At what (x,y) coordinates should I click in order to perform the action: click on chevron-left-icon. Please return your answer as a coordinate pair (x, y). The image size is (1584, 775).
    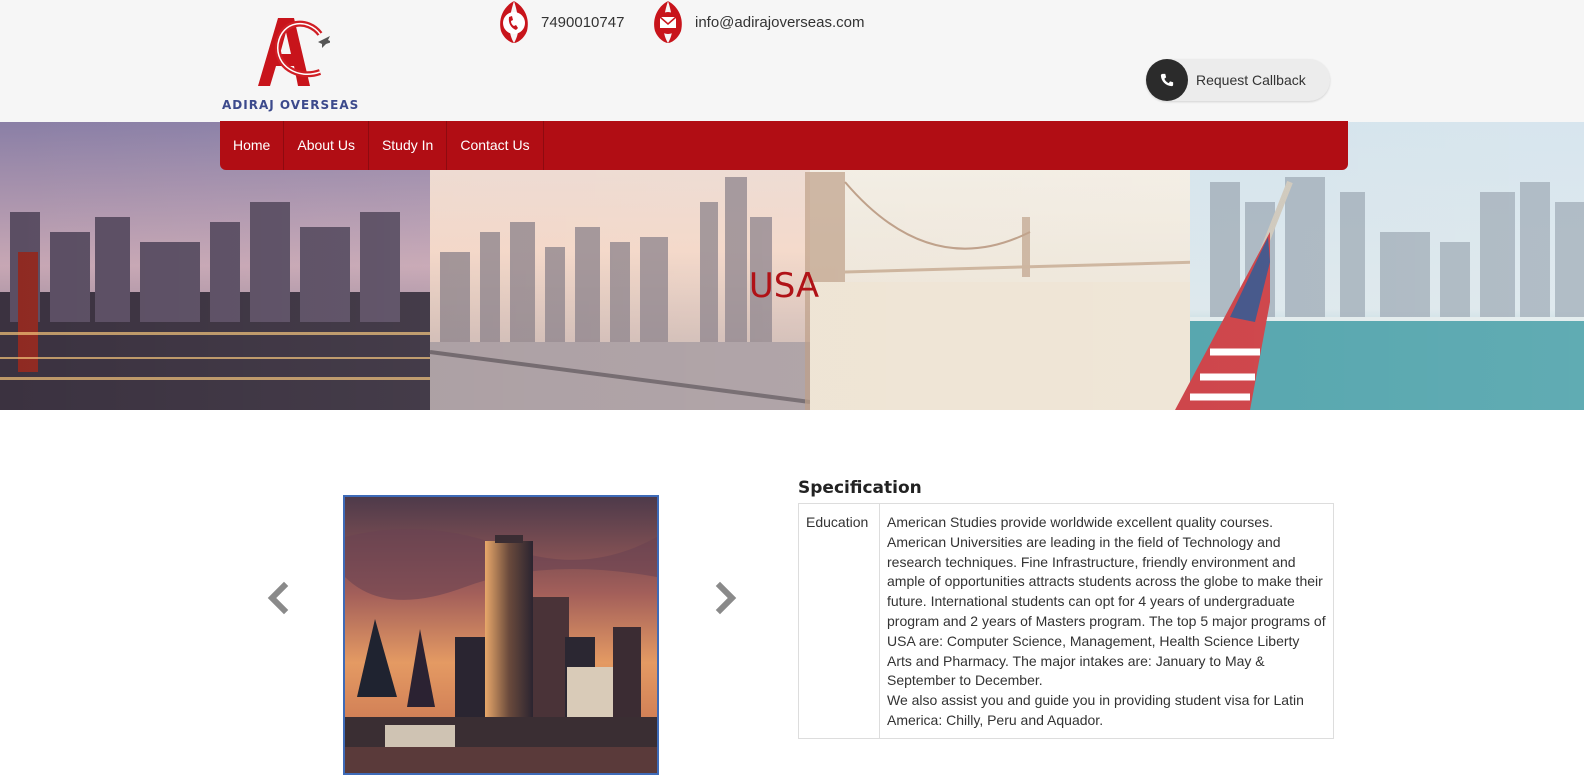
    Looking at the image, I should click on (278, 598).